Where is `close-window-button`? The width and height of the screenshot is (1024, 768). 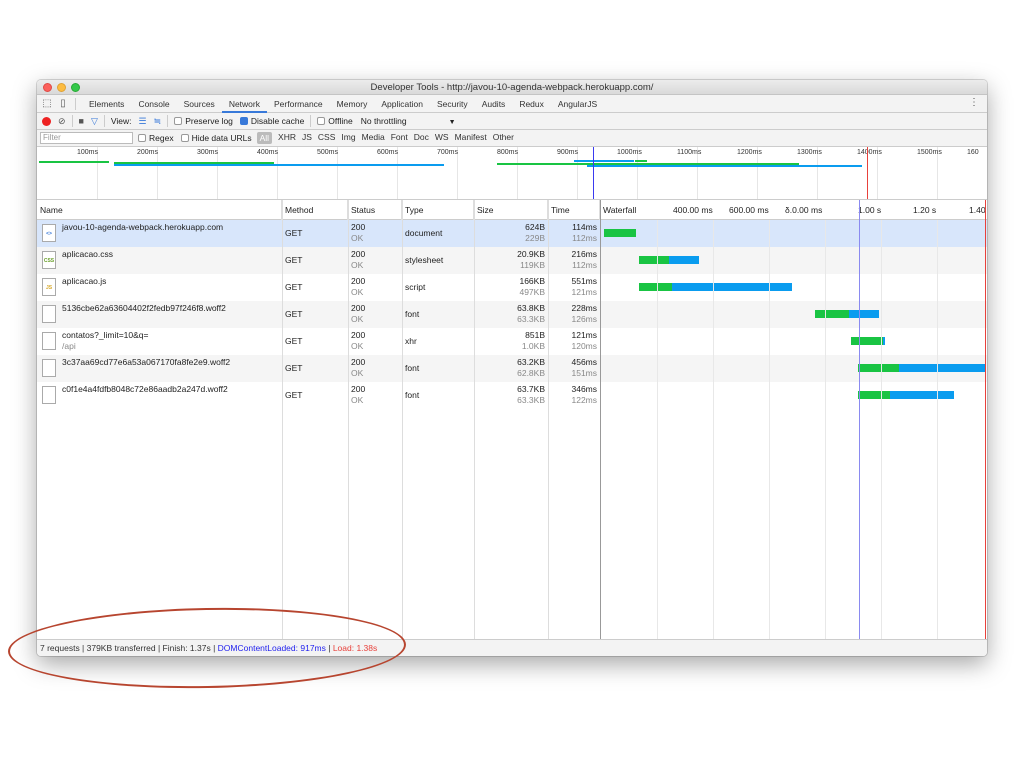
close-window-button is located at coordinates (47, 87).